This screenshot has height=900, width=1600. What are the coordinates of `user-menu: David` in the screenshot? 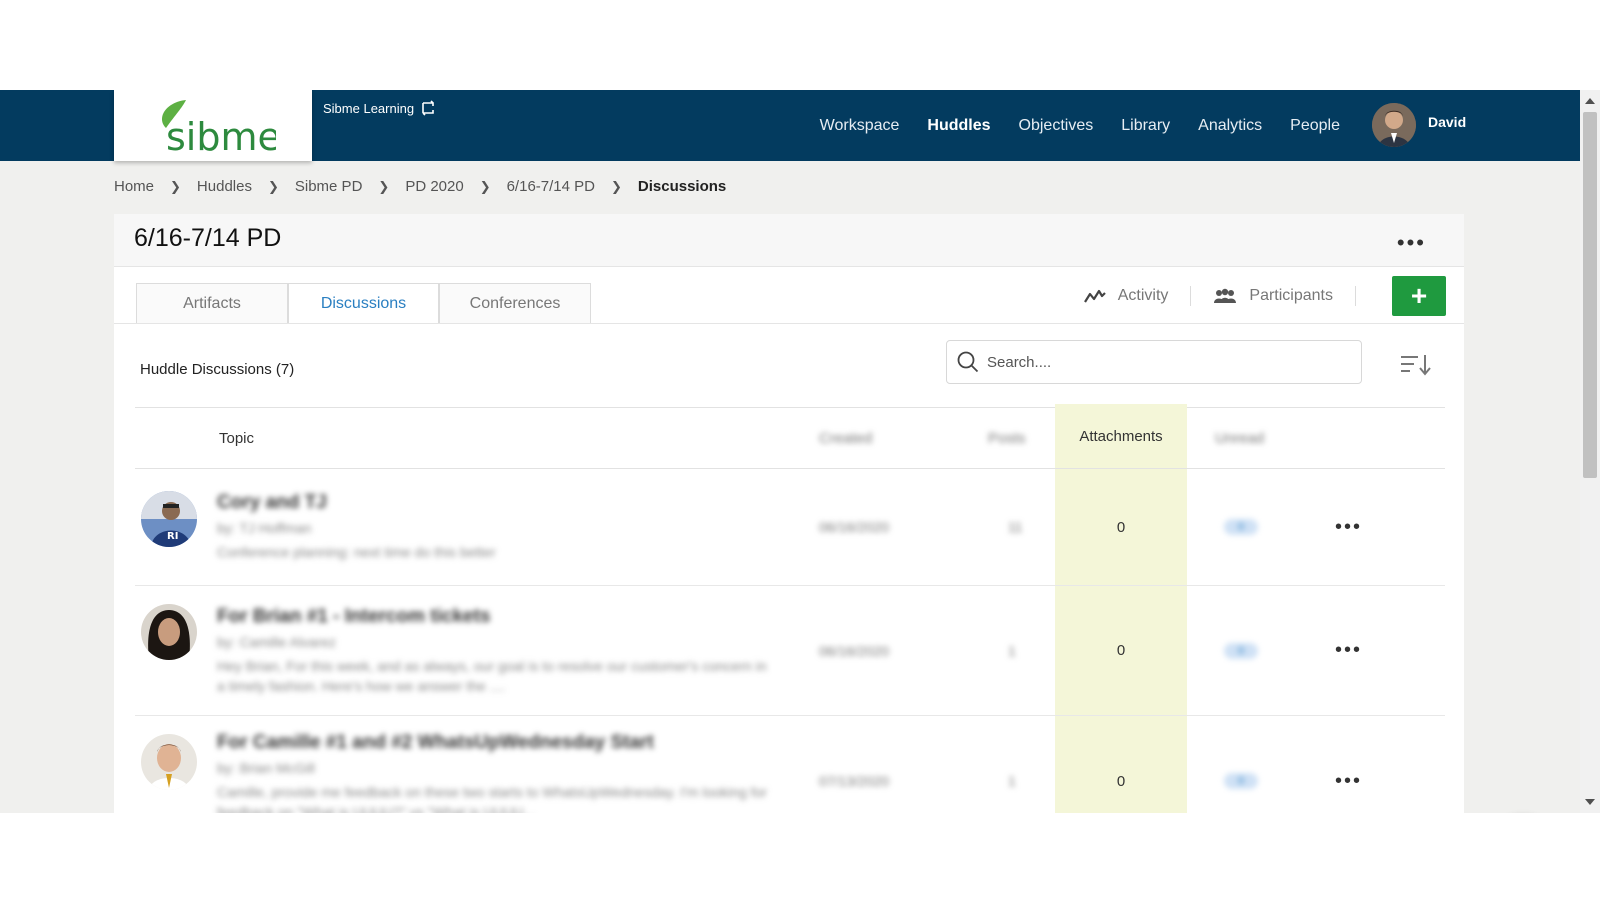 It's located at (1419, 125).